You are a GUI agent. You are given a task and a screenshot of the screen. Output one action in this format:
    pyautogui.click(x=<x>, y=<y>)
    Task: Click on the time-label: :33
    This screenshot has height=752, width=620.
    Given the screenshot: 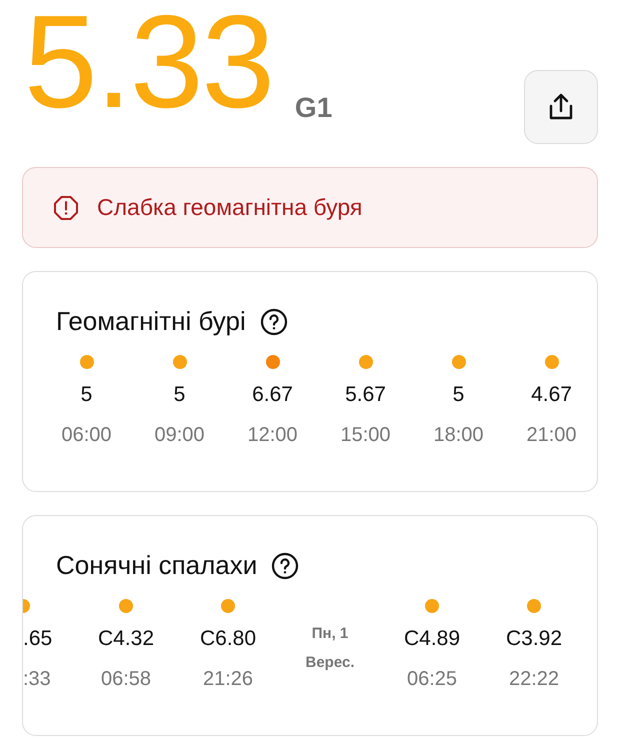 What is the action you would take?
    pyautogui.click(x=37, y=679)
    